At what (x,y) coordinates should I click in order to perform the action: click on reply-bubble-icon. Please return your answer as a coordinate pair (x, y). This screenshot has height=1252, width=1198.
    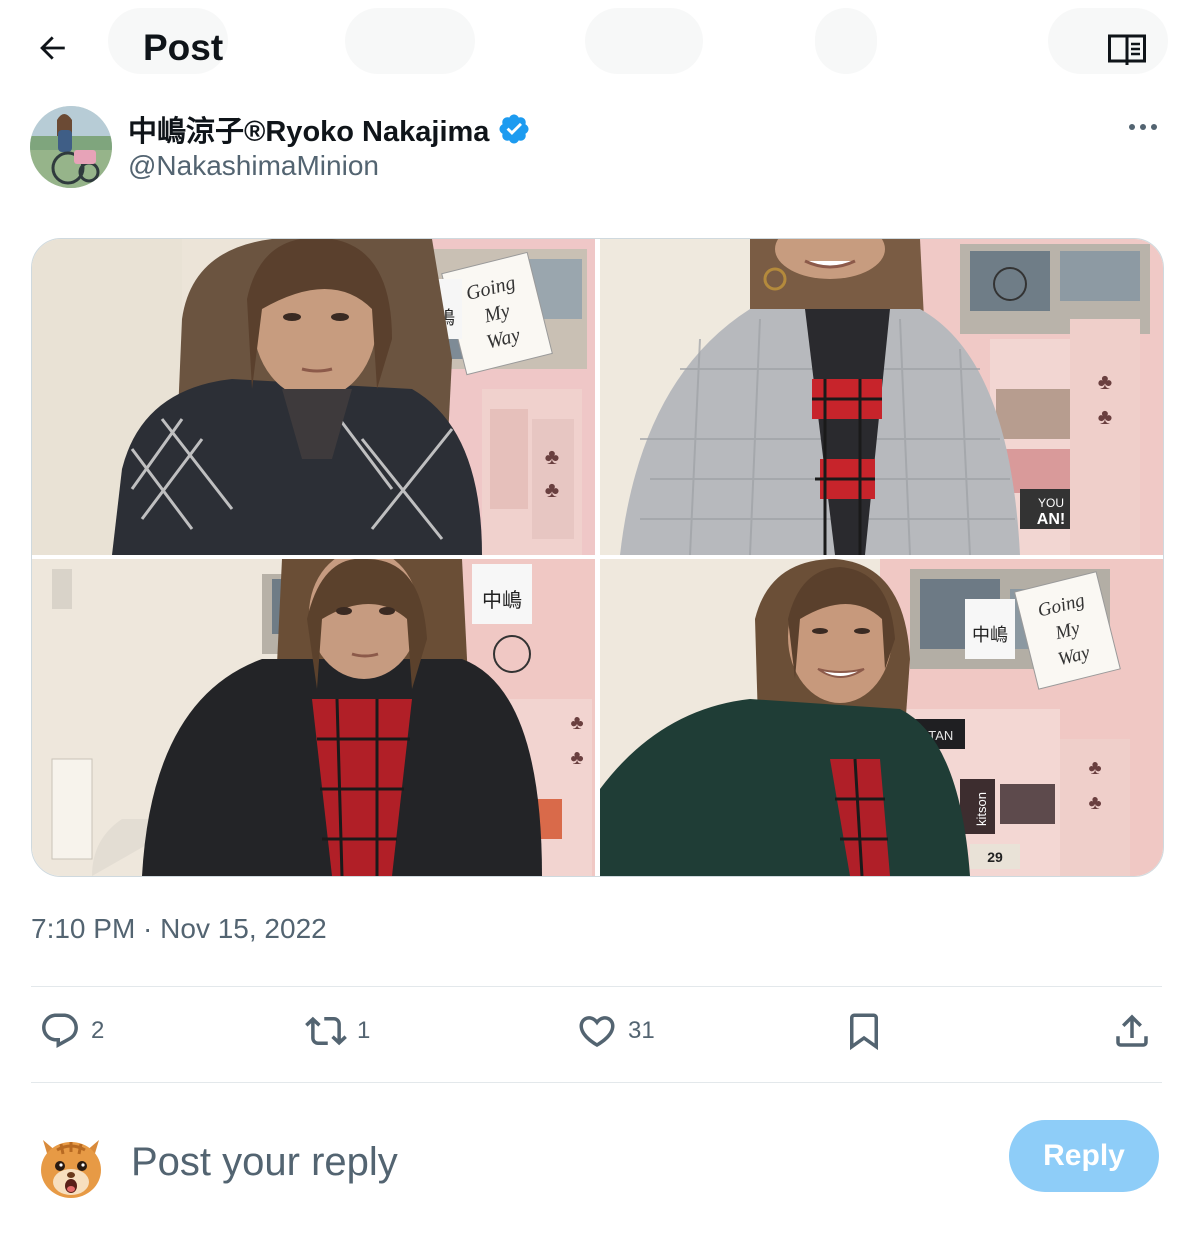
    Looking at the image, I should click on (60, 1030).